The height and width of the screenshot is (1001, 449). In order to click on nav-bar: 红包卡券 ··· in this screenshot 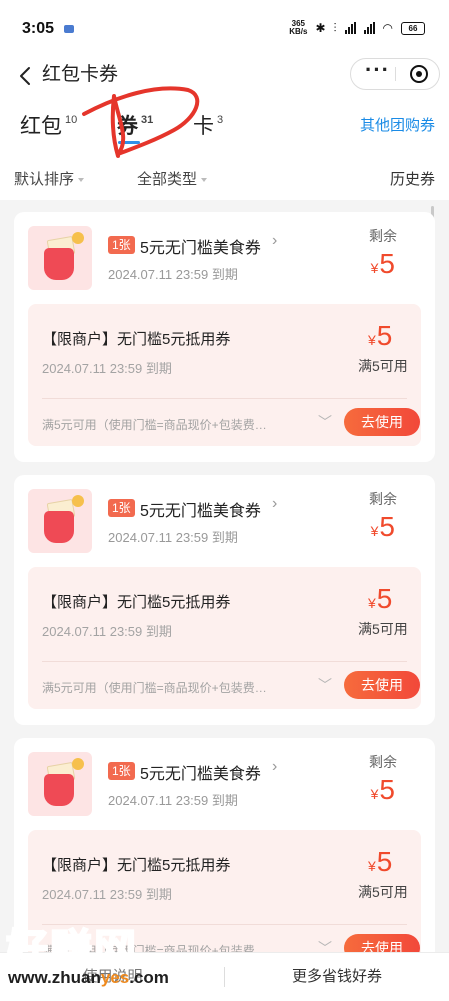, I will do `click(224, 76)`.